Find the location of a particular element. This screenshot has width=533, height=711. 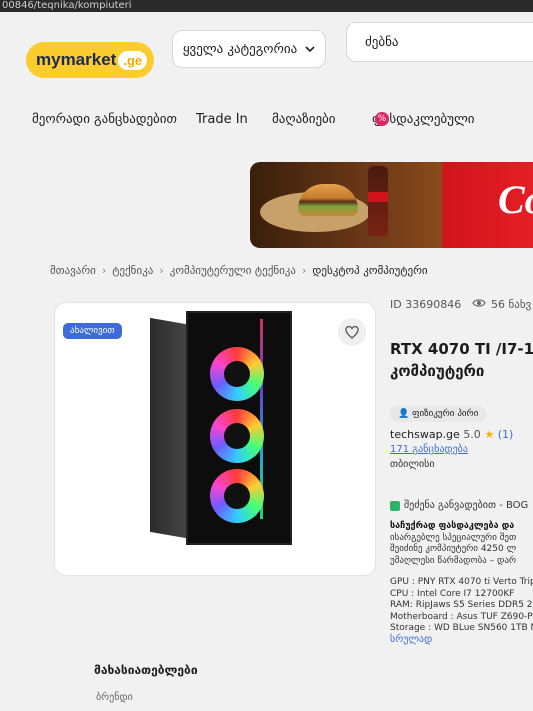

pc-case-image is located at coordinates (222, 428).